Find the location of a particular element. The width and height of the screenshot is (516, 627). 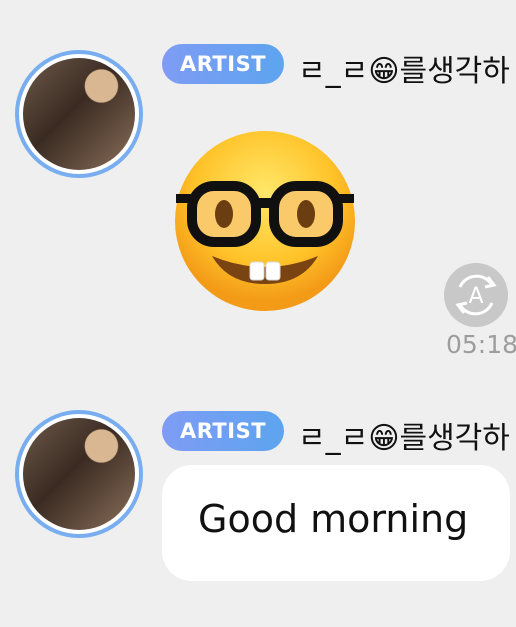

translate-icon-letter: A is located at coordinates (475, 296).